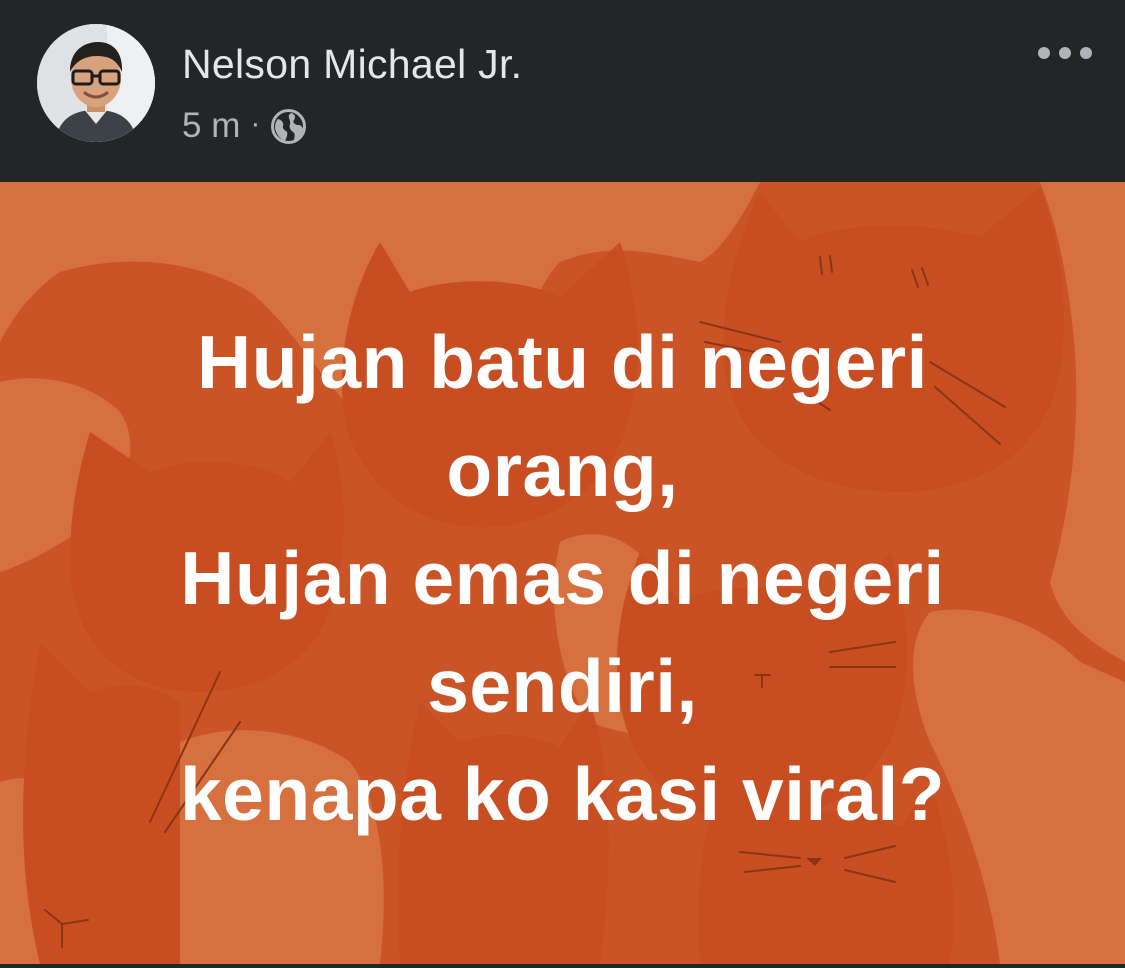 The width and height of the screenshot is (1125, 968). Describe the element at coordinates (211, 126) in the screenshot. I see `post-timestamp: 5 m` at that location.